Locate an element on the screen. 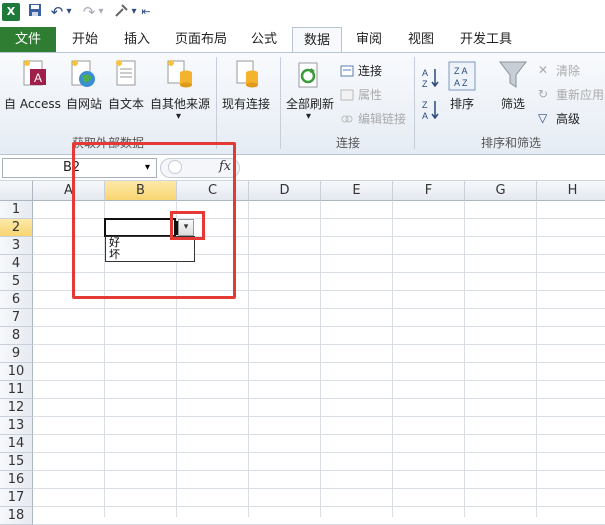 The width and height of the screenshot is (605, 525). edit-links-icon is located at coordinates (347, 120).